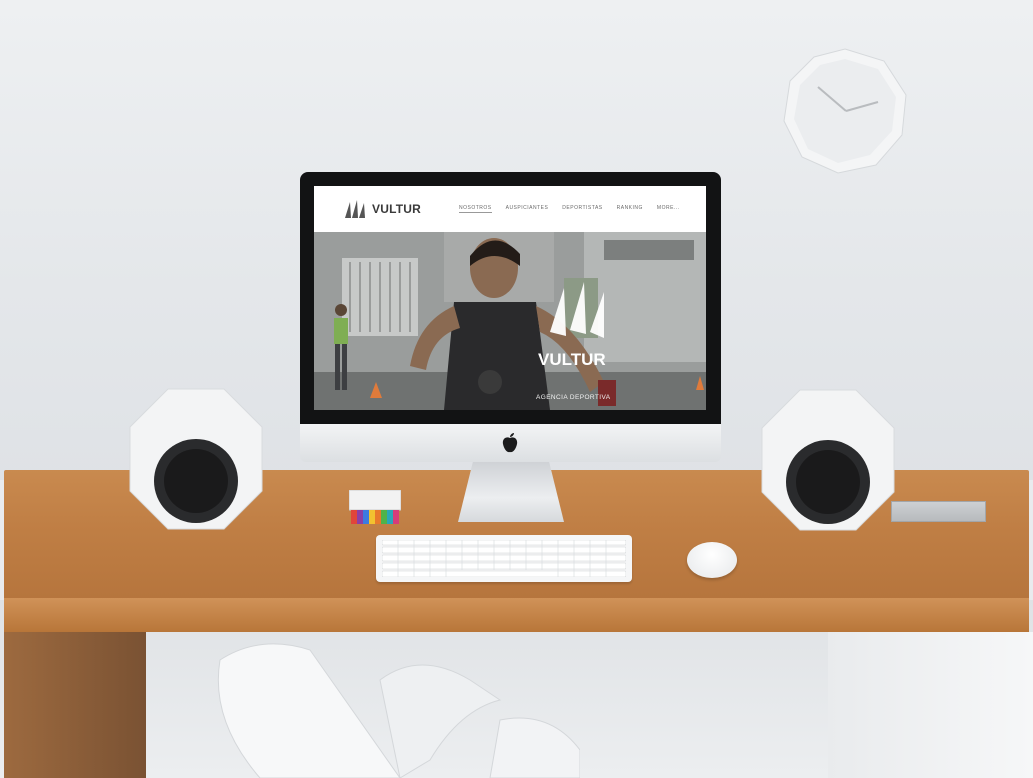  I want to click on monitor-stand, so click(511, 492).